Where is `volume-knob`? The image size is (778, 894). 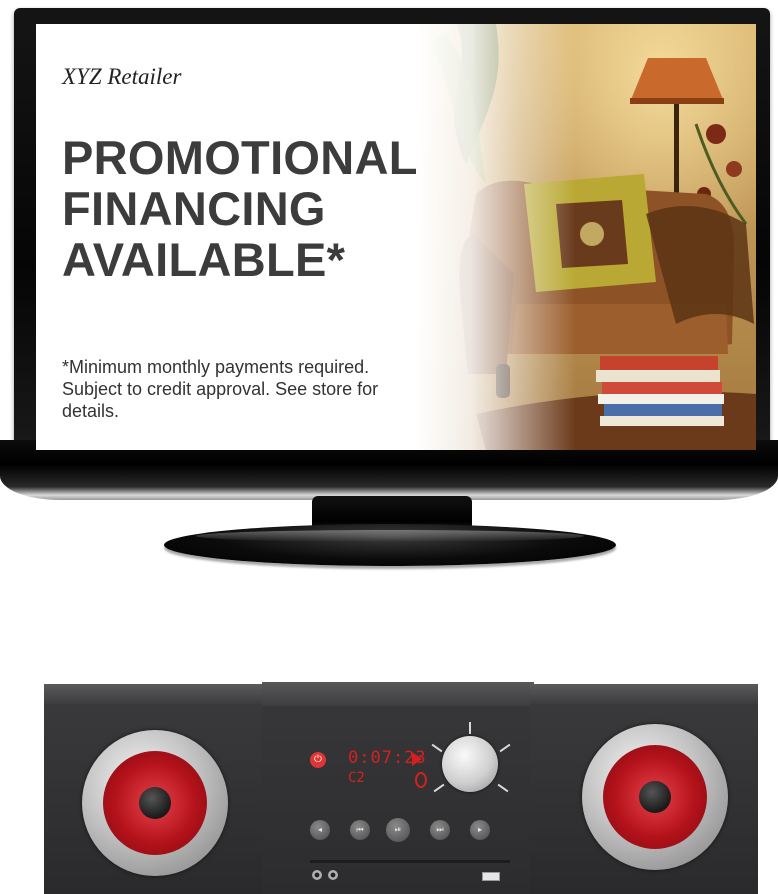
volume-knob is located at coordinates (470, 764).